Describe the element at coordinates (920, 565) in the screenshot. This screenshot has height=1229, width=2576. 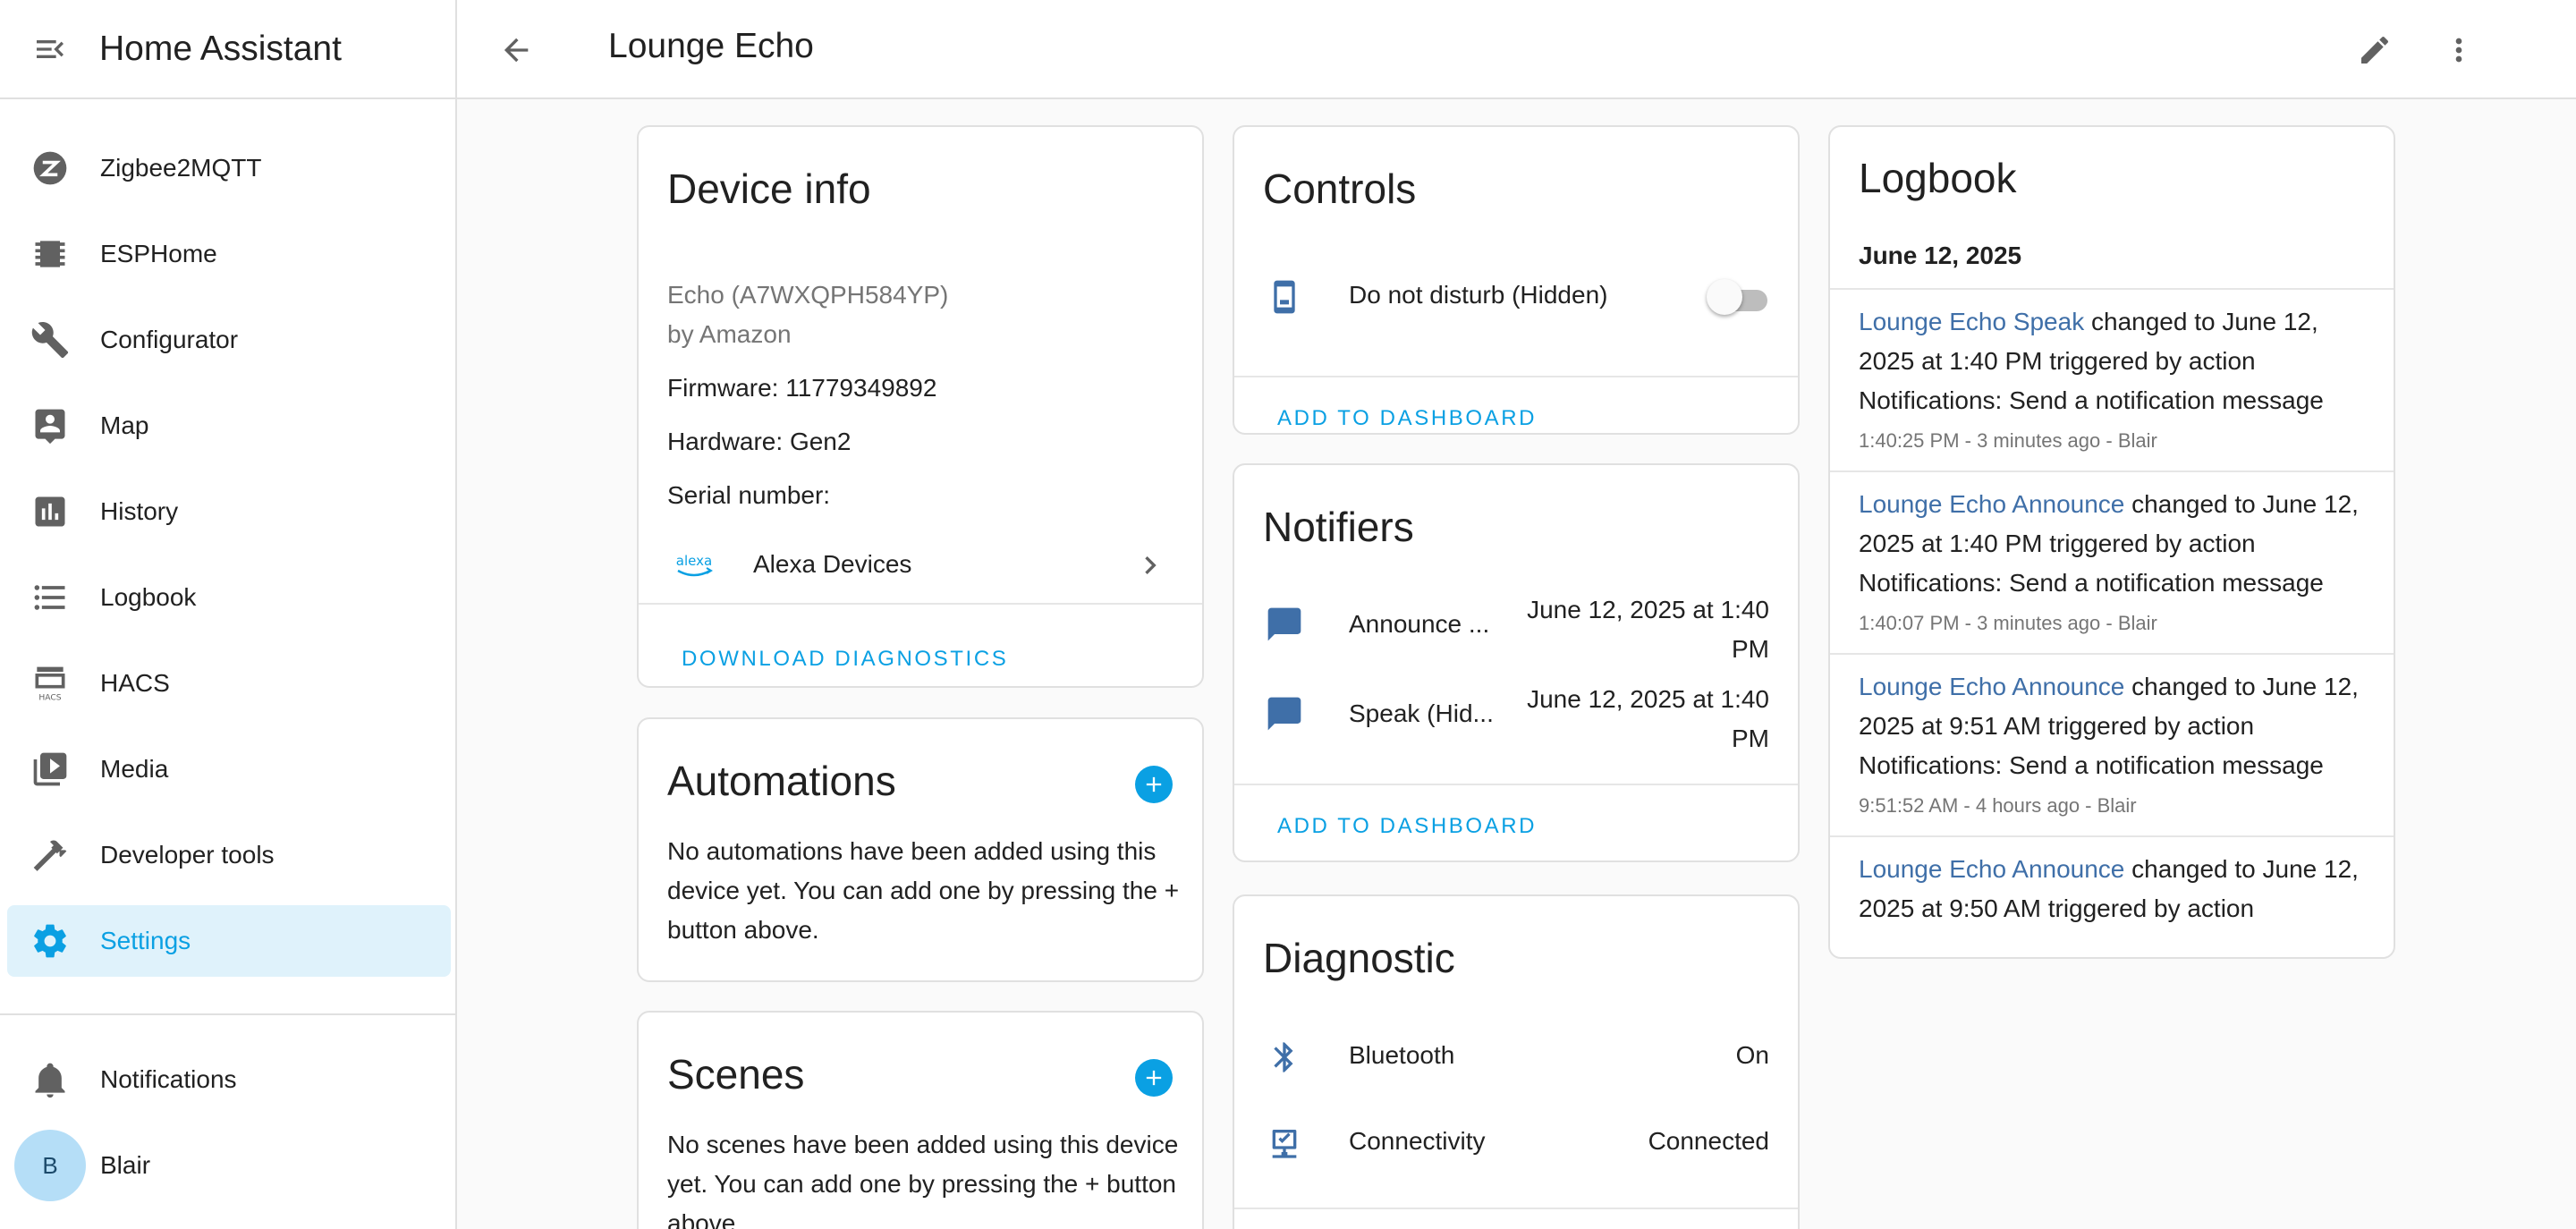
I see `integration-row: alexa Alexa Devices` at that location.